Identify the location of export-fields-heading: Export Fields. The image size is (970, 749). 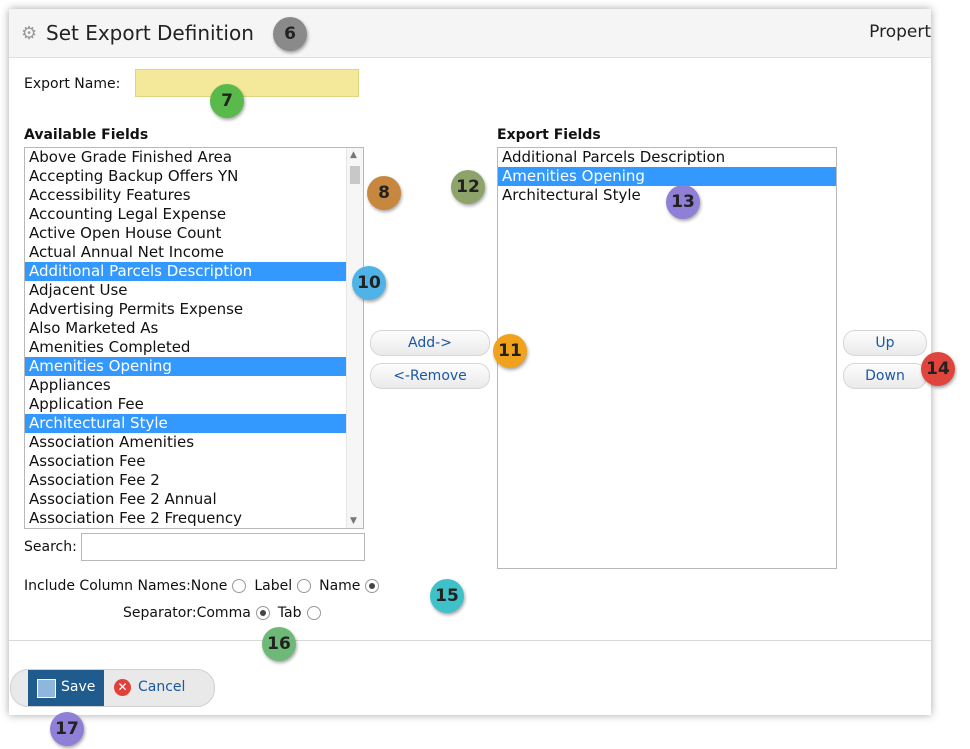
(549, 135).